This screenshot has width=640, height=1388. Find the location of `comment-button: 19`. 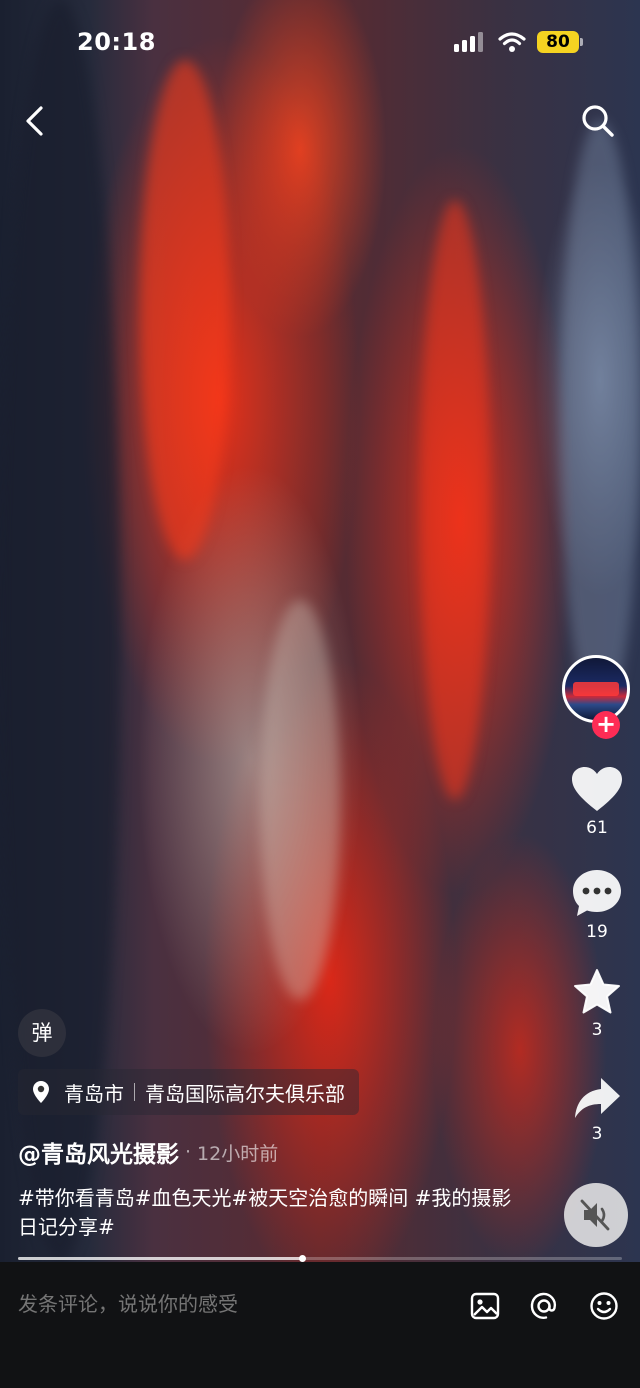

comment-button: 19 is located at coordinates (597, 905).